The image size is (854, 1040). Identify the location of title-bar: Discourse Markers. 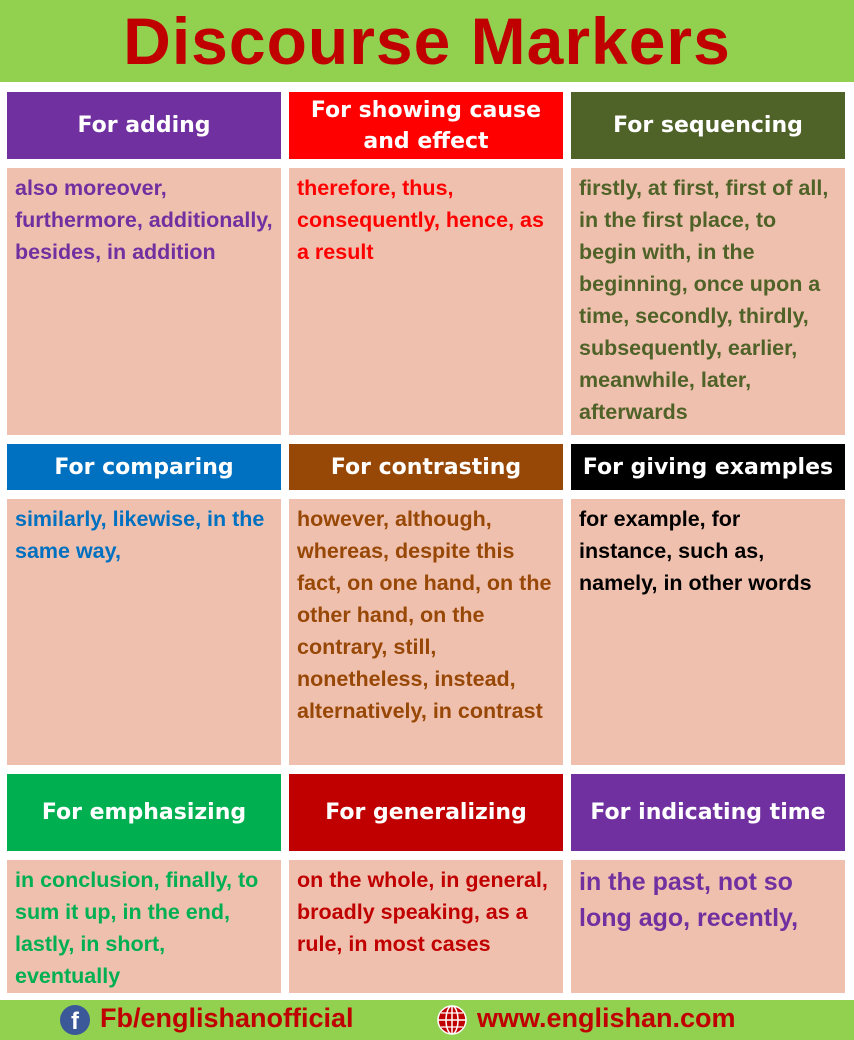
(427, 41).